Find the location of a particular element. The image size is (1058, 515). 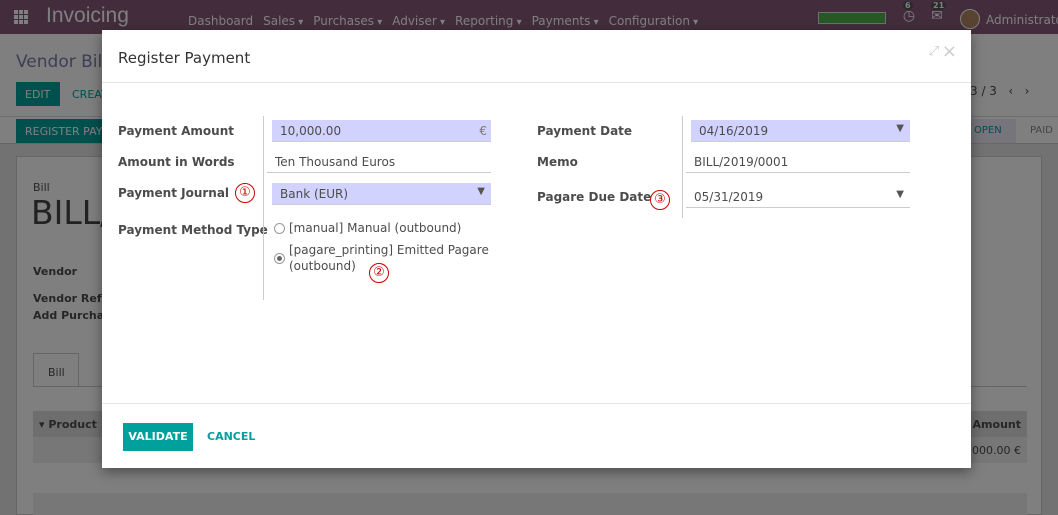

left-column-divider is located at coordinates (263, 208).